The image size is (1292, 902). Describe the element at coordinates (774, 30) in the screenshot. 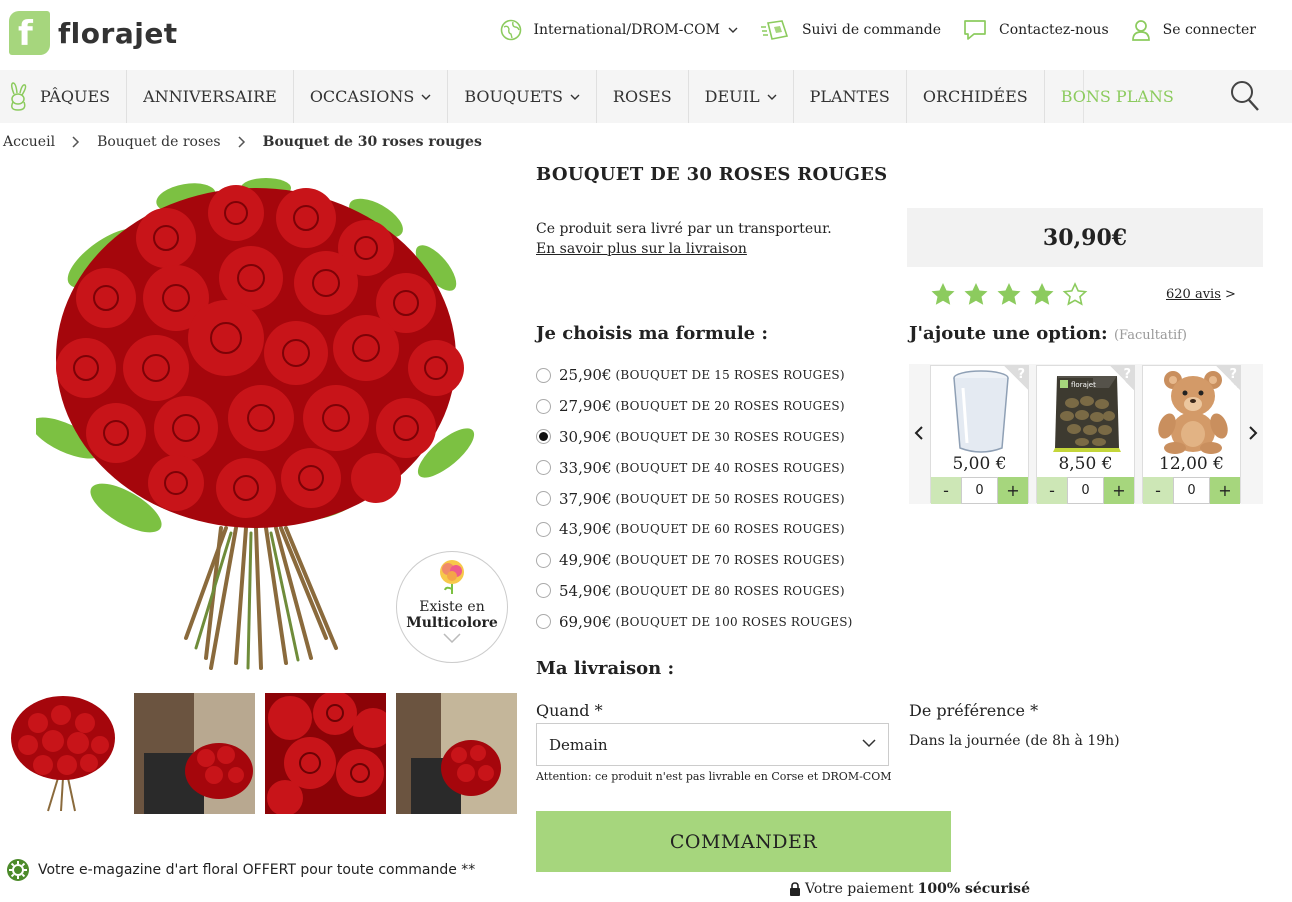

I see `delivery-truck-icon` at that location.